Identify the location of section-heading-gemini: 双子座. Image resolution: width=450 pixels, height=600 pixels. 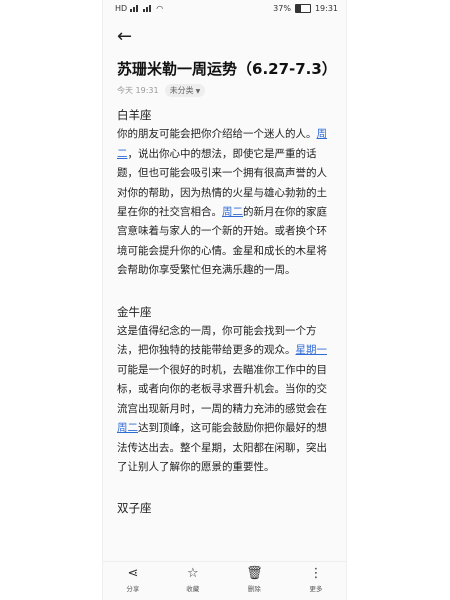
(134, 508).